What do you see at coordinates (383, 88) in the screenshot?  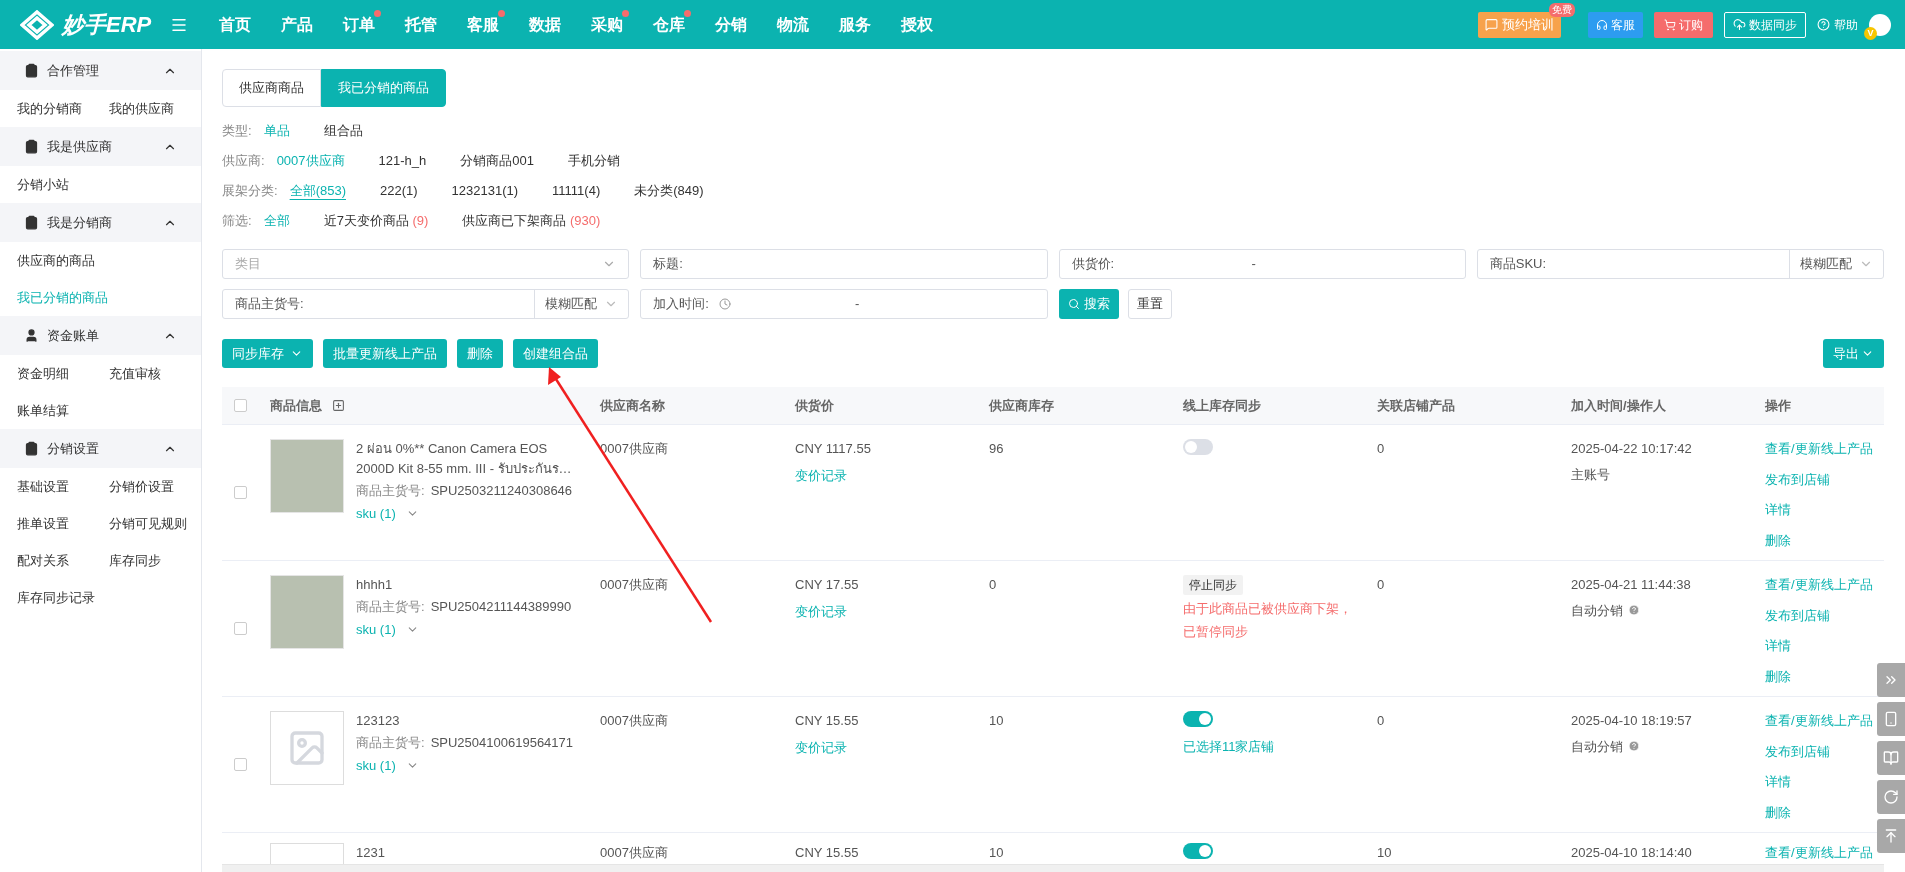 I see `tab: 我已分销的商品` at bounding box center [383, 88].